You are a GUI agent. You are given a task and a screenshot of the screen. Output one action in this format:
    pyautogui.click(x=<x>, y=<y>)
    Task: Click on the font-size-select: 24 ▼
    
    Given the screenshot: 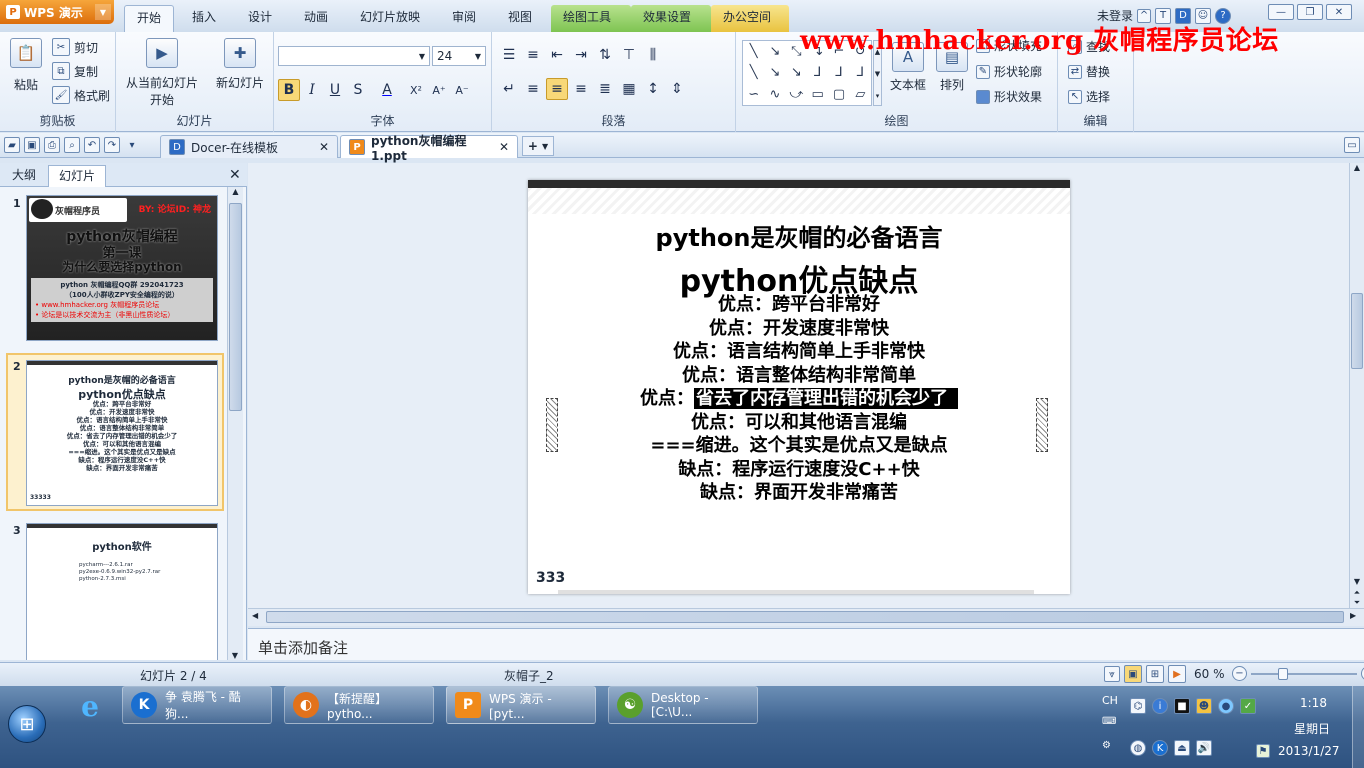 What is the action you would take?
    pyautogui.click(x=459, y=56)
    